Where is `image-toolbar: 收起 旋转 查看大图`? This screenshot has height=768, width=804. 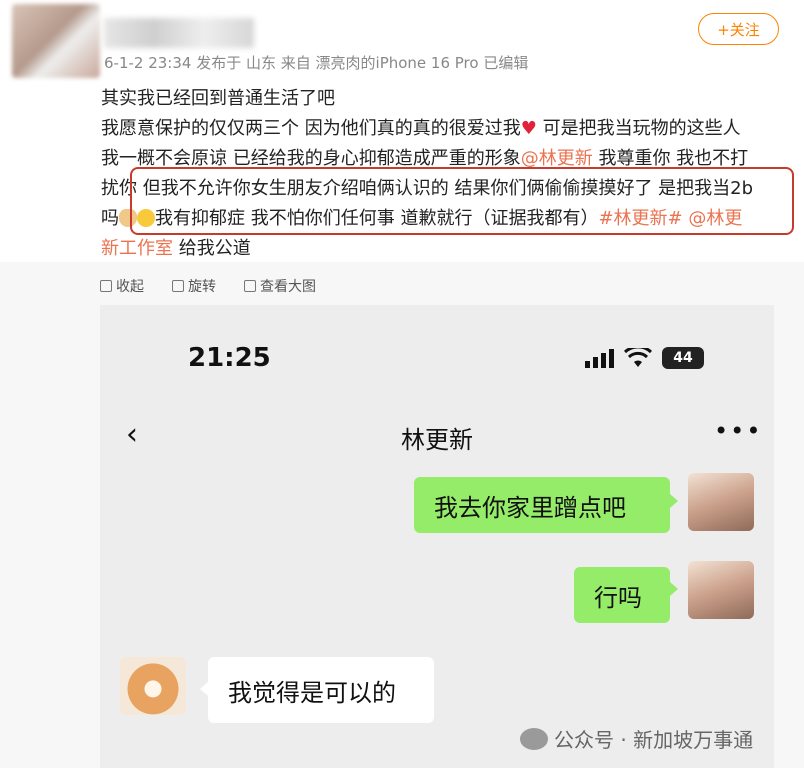
image-toolbar: 收起 旋转 查看大图 is located at coordinates (208, 286).